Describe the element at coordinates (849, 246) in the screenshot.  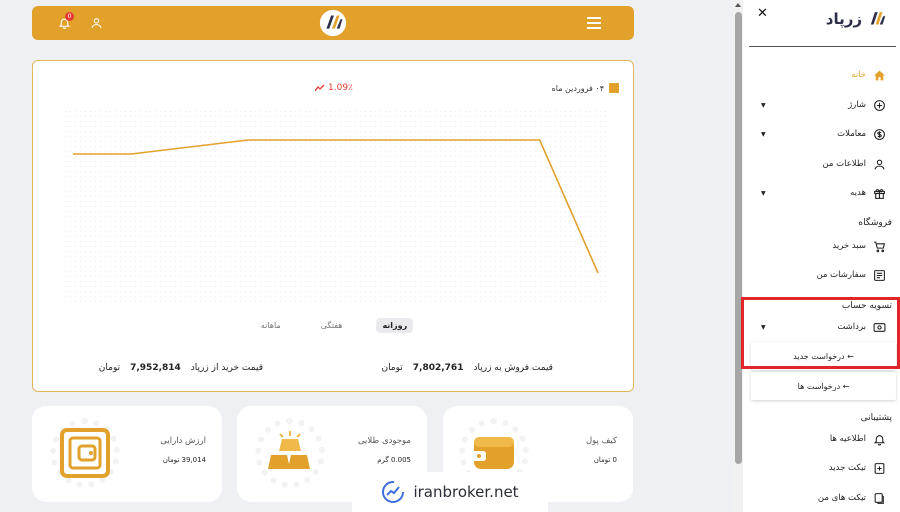
I see `sidebar-item-label: سبد خرید` at that location.